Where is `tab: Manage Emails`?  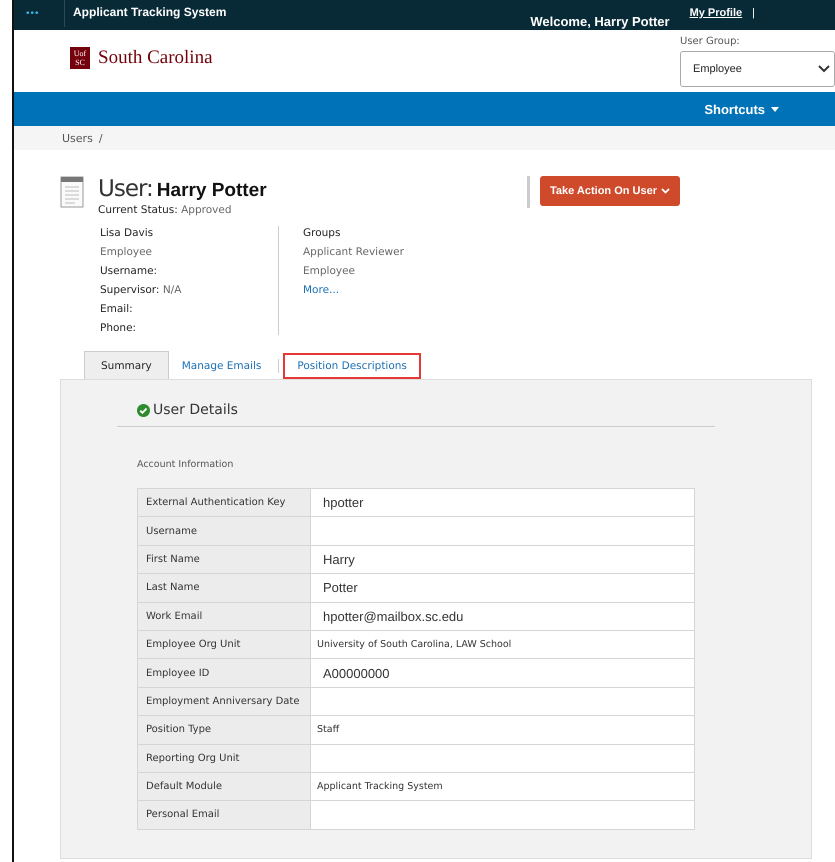 tab: Manage Emails is located at coordinates (221, 366).